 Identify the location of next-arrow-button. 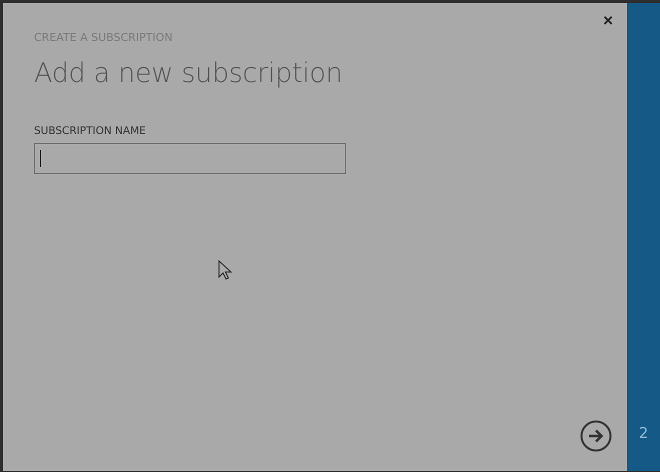
(596, 436).